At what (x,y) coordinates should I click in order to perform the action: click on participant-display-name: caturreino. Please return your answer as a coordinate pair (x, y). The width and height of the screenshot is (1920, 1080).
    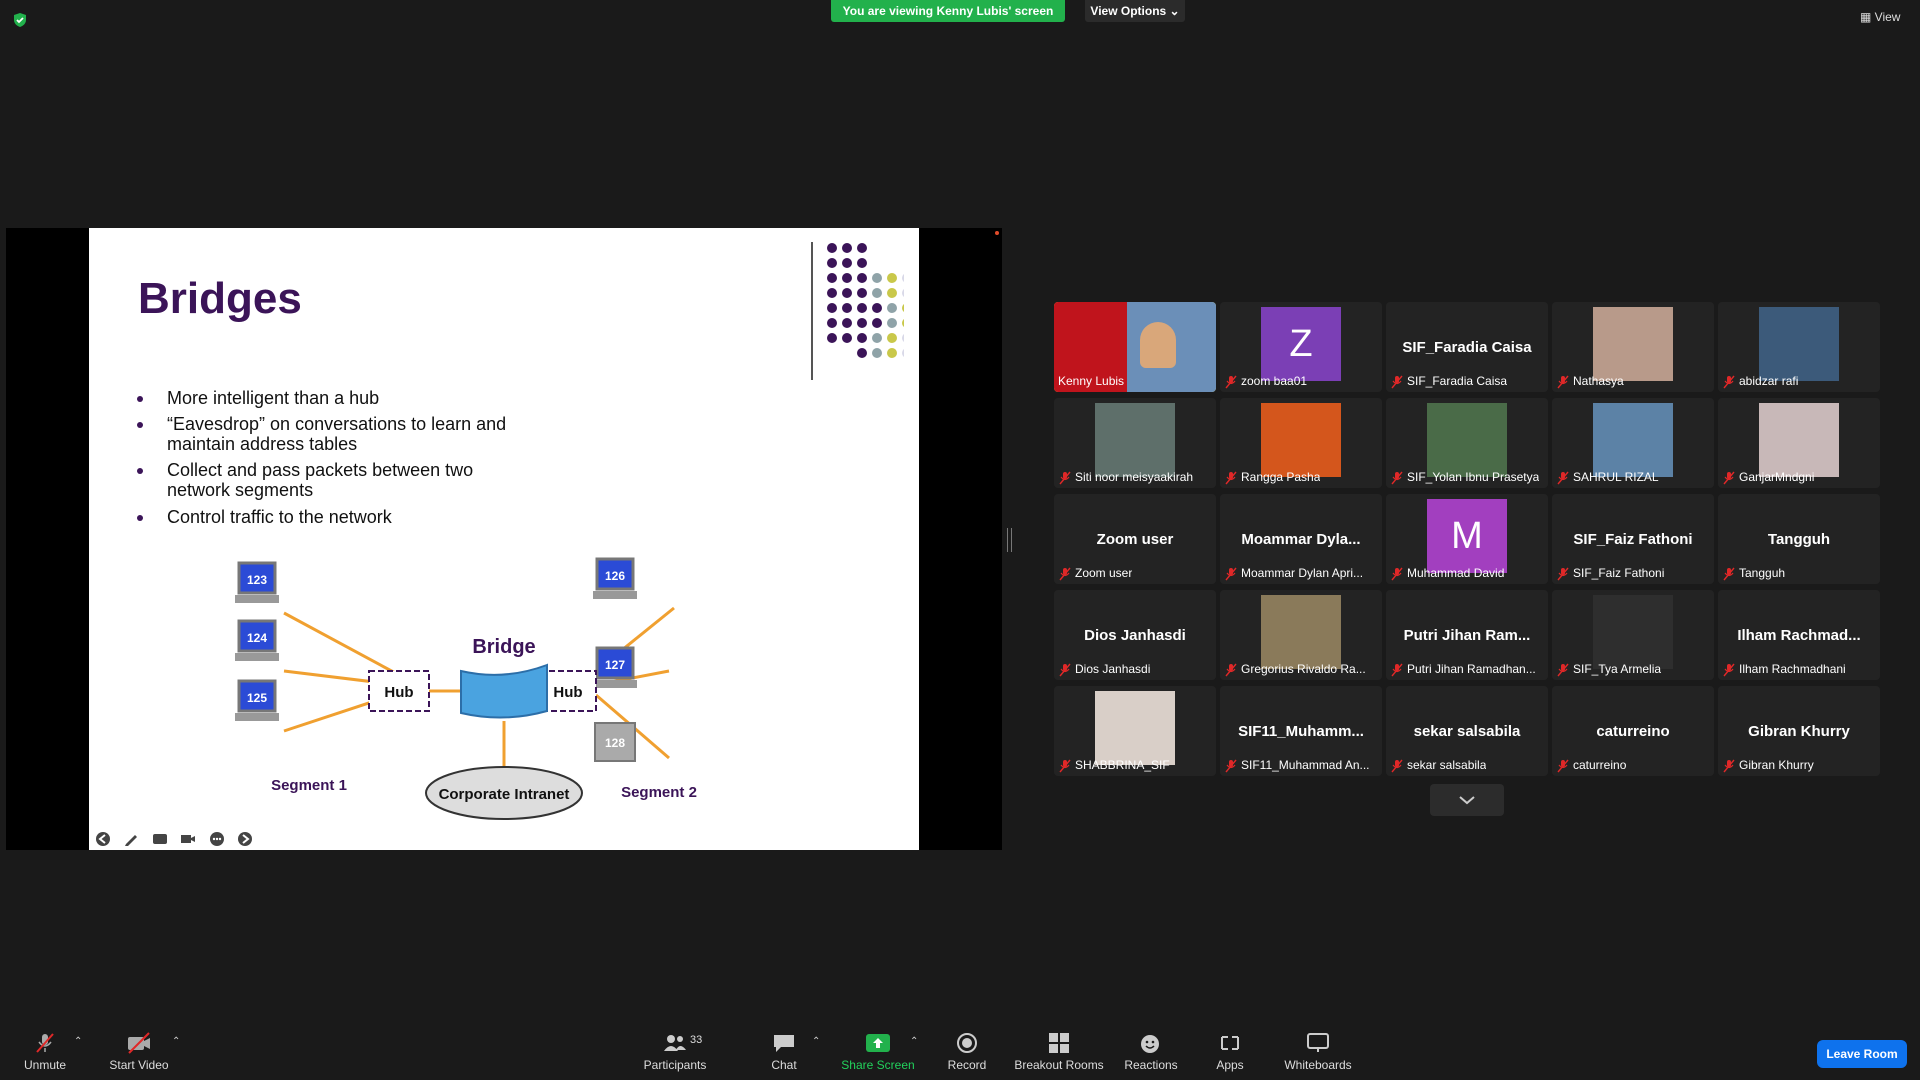
    Looking at the image, I should click on (1633, 731).